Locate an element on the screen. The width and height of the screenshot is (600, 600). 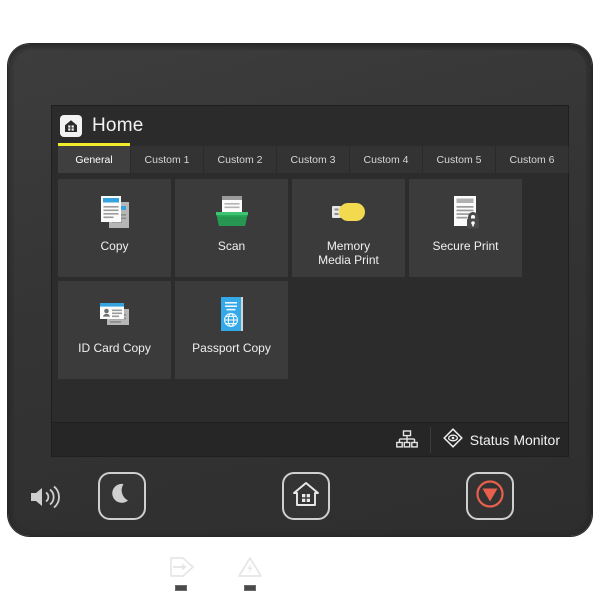
stop-icon is located at coordinates (490, 496).